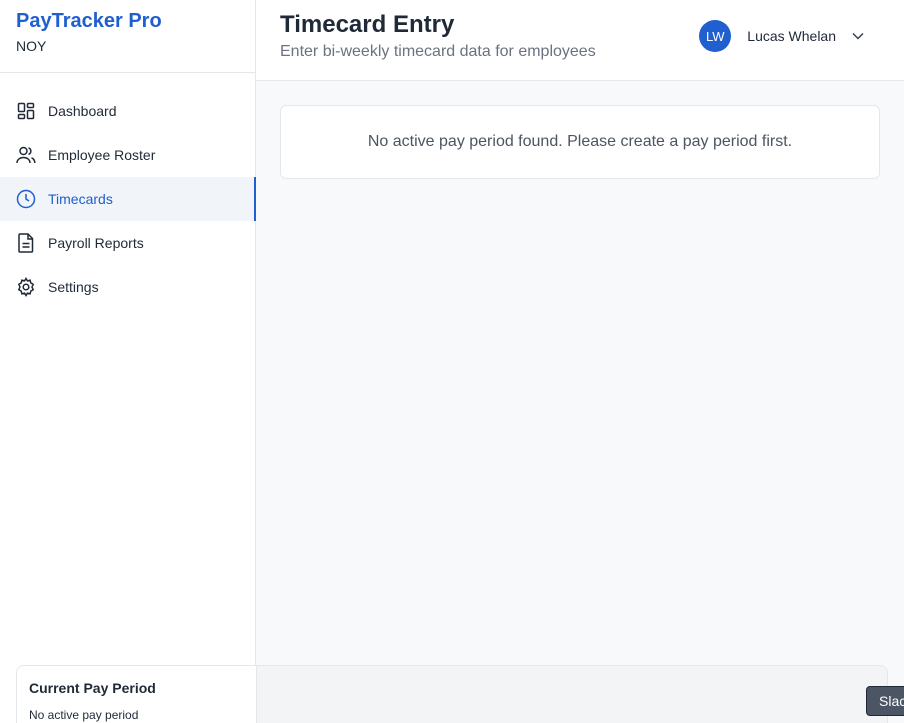  What do you see at coordinates (367, 24) in the screenshot?
I see `page-title: Timecard Entry` at bounding box center [367, 24].